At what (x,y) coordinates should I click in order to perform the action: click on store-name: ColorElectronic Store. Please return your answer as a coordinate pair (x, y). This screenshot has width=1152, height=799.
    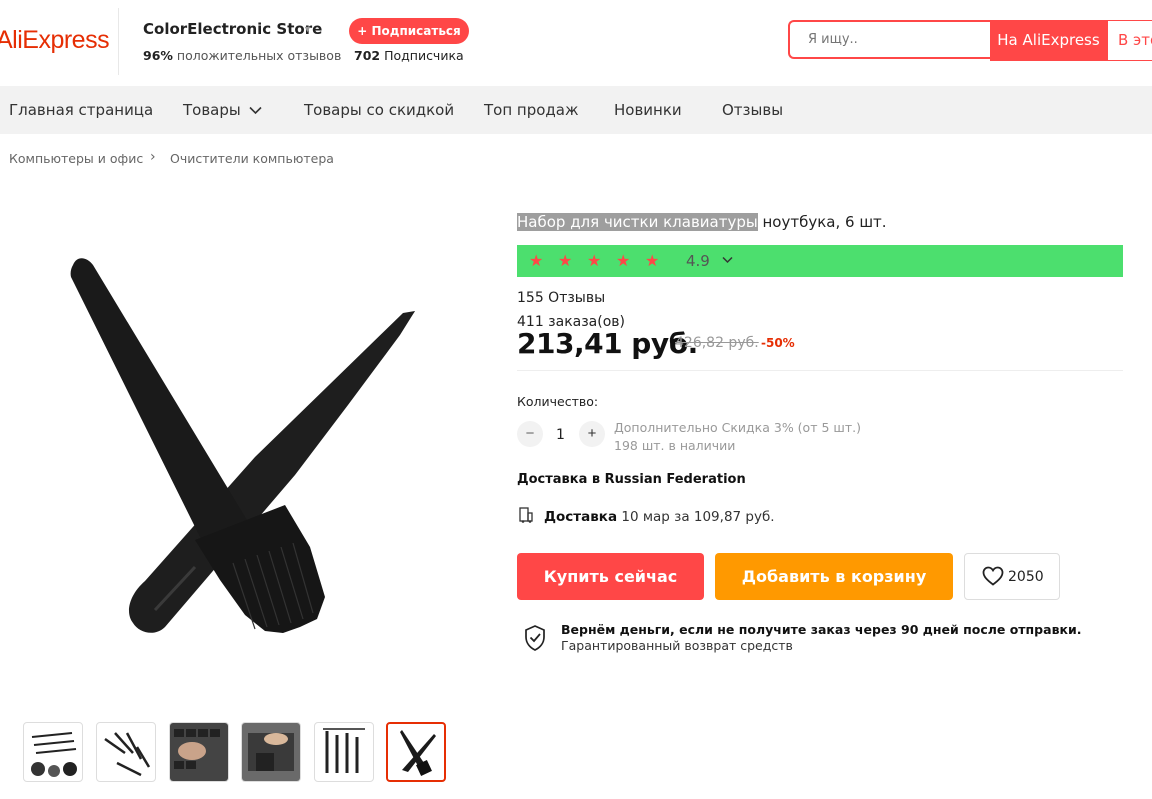
    Looking at the image, I should click on (232, 29).